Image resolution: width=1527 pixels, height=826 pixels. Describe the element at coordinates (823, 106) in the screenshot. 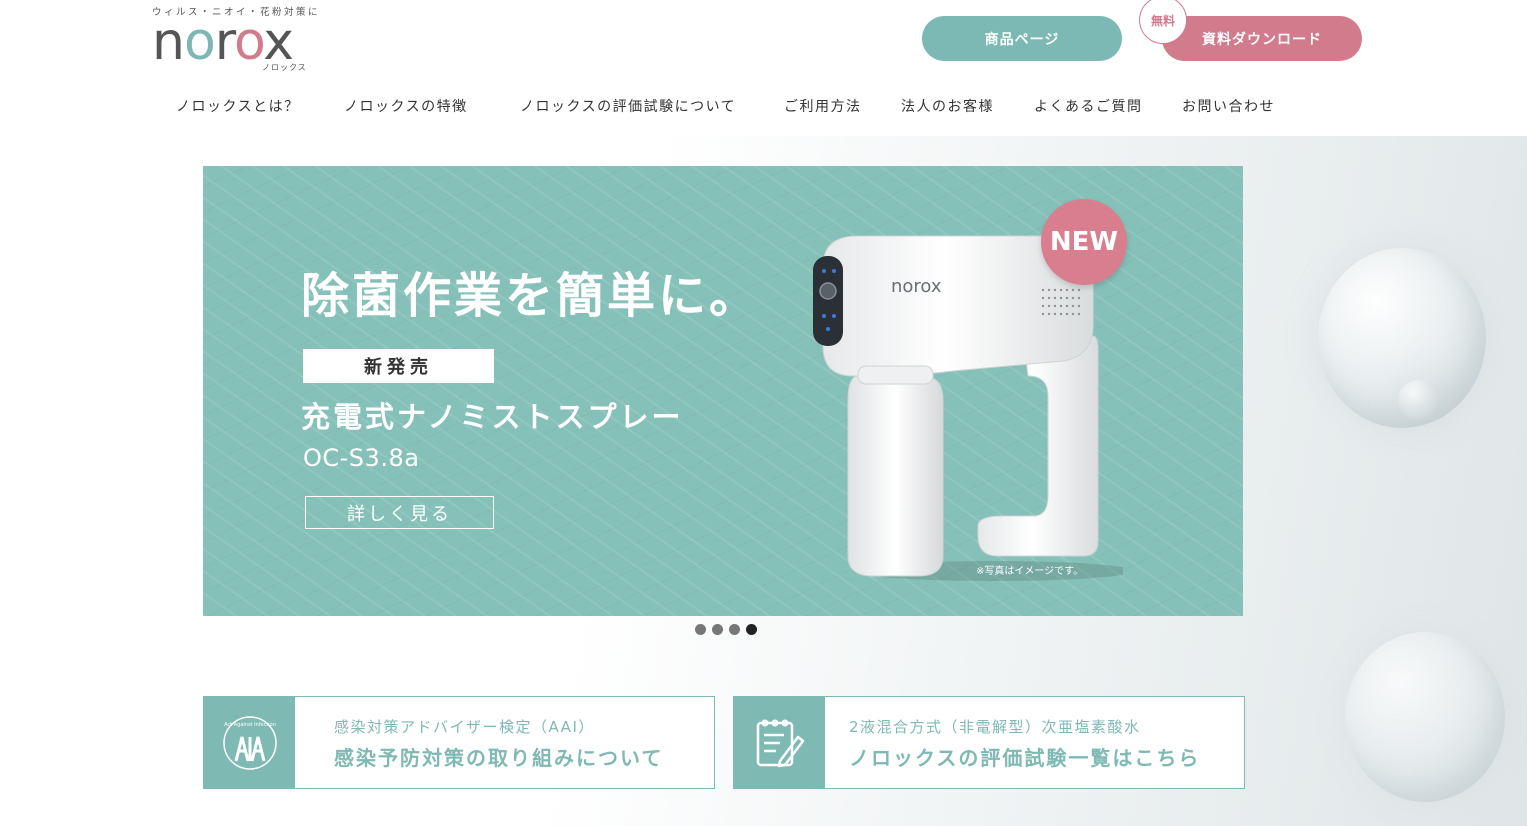

I see `nav-item-usage: ご利用方法` at that location.